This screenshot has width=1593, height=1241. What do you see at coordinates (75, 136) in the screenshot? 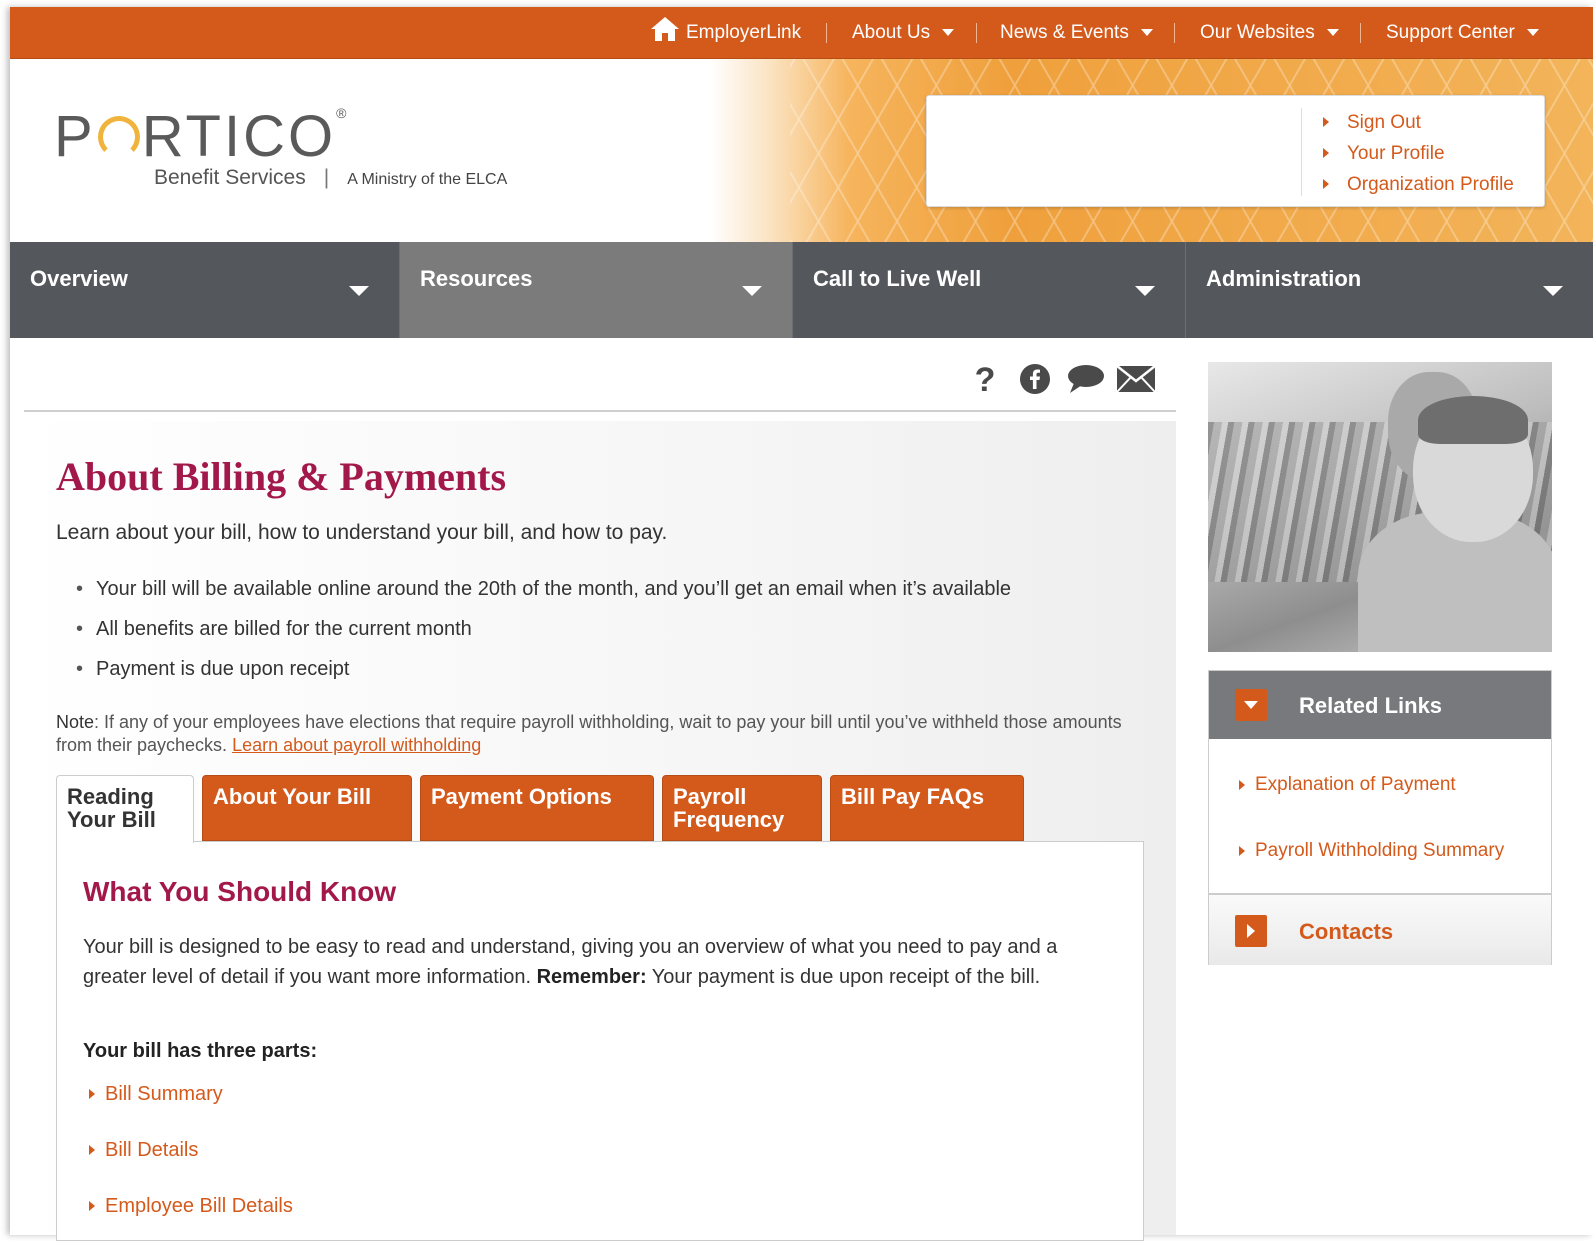
I see `logo-text: P` at bounding box center [75, 136].